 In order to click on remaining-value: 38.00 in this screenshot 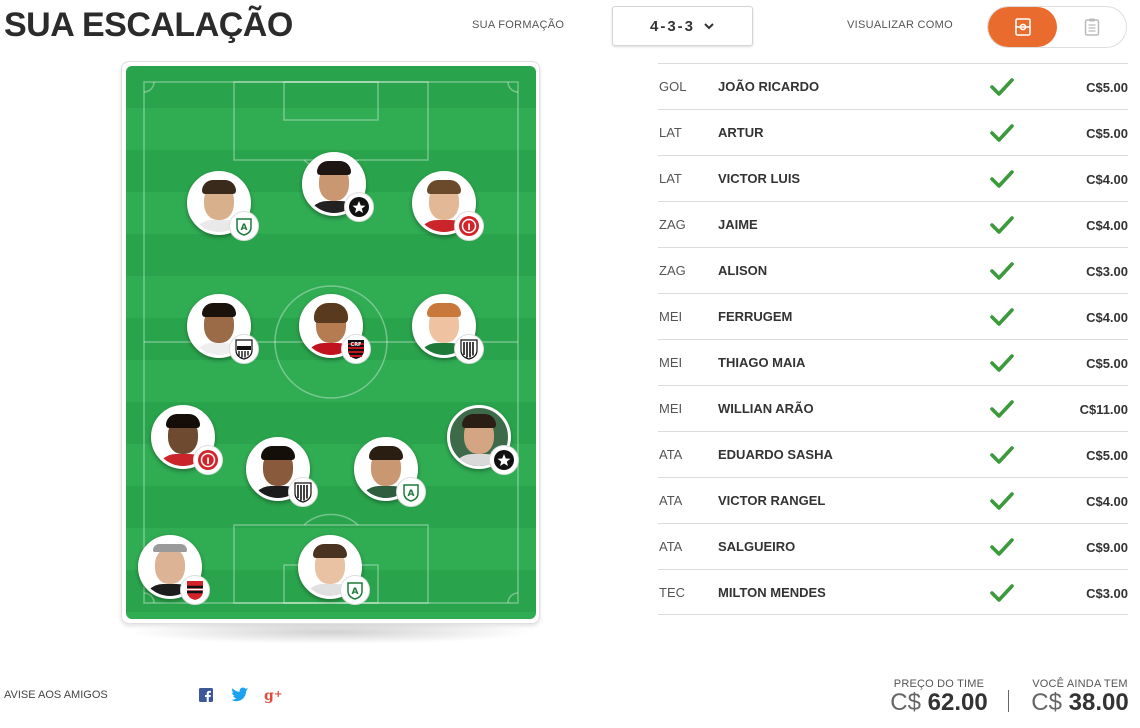, I will do `click(1098, 702)`.